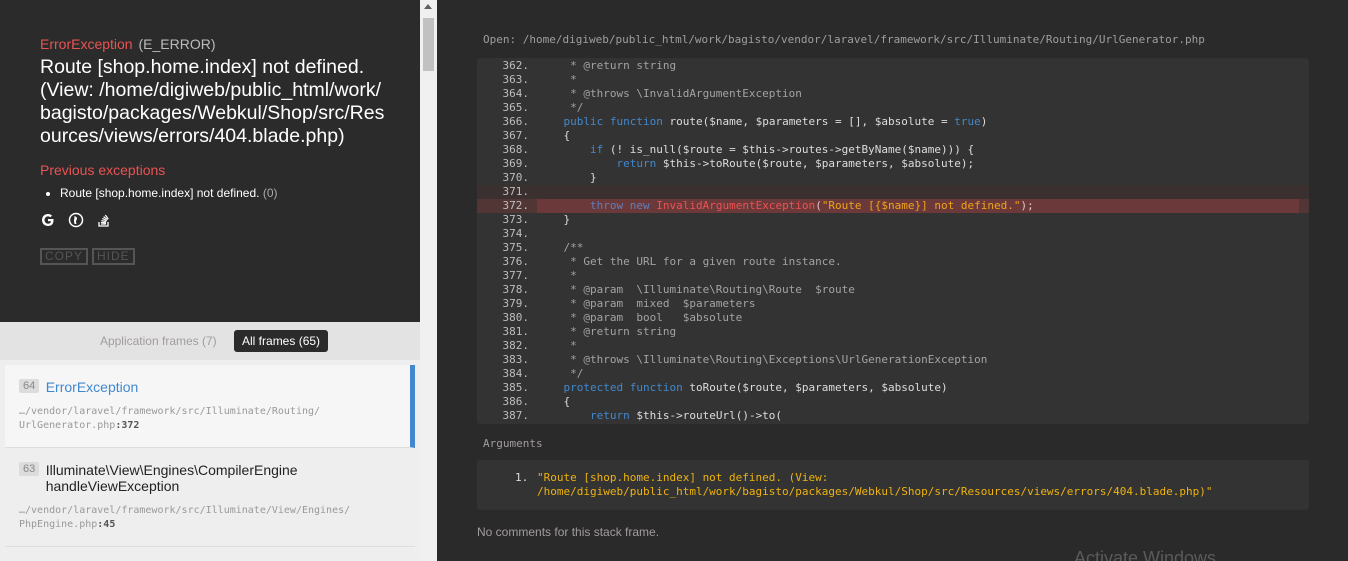 Image resolution: width=1348 pixels, height=561 pixels. Describe the element at coordinates (516, 233) in the screenshot. I see `line-number: 374.` at that location.